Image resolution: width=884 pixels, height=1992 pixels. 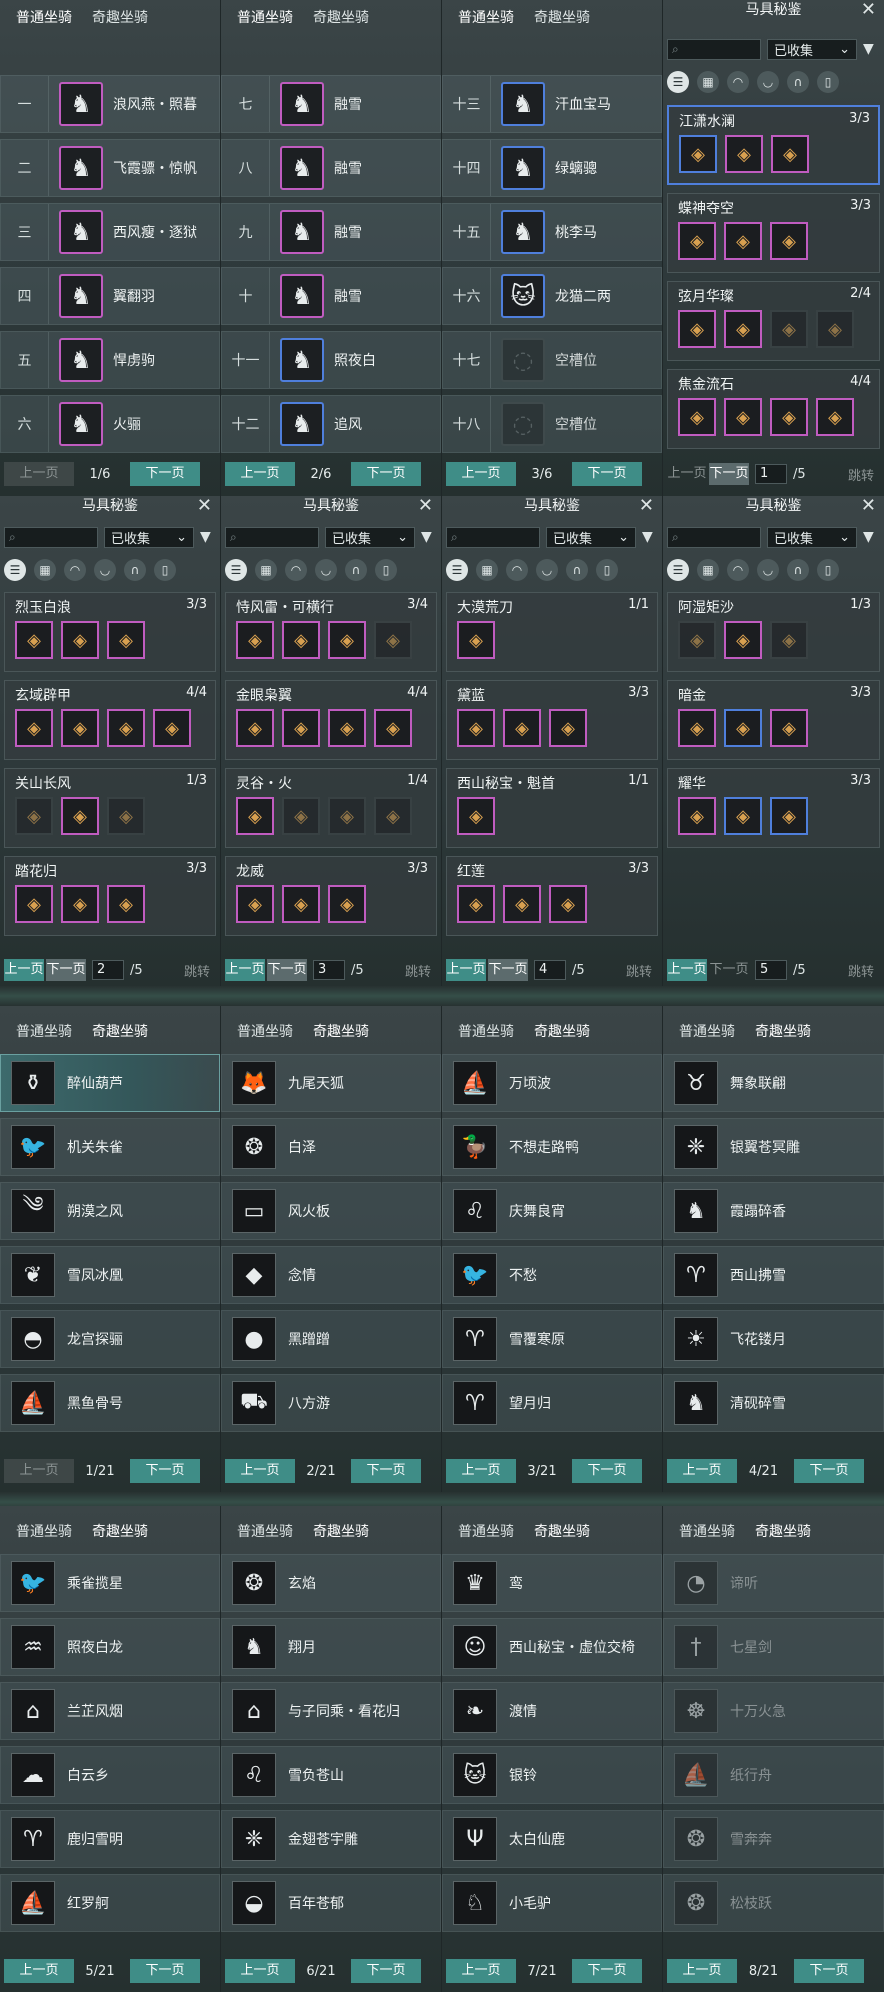 I want to click on mount-row: 十五 ♞ 桃李马, so click(x=552, y=232).